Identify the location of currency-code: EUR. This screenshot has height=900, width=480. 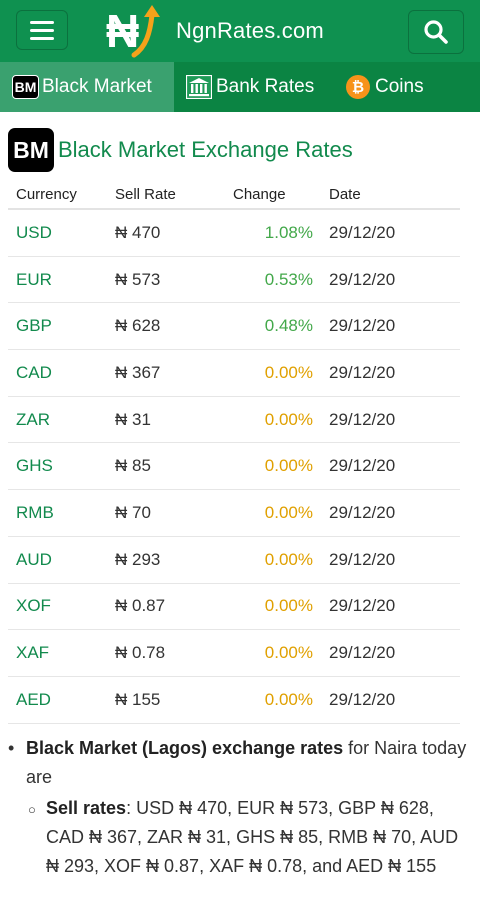
(61, 280).